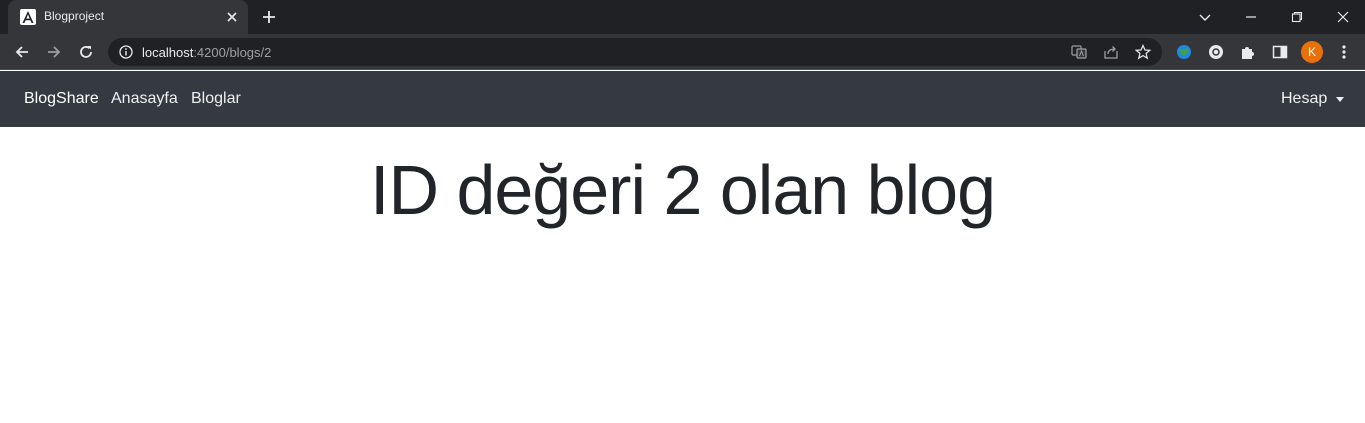  What do you see at coordinates (1340, 99) in the screenshot?
I see `caret-down-icon` at bounding box center [1340, 99].